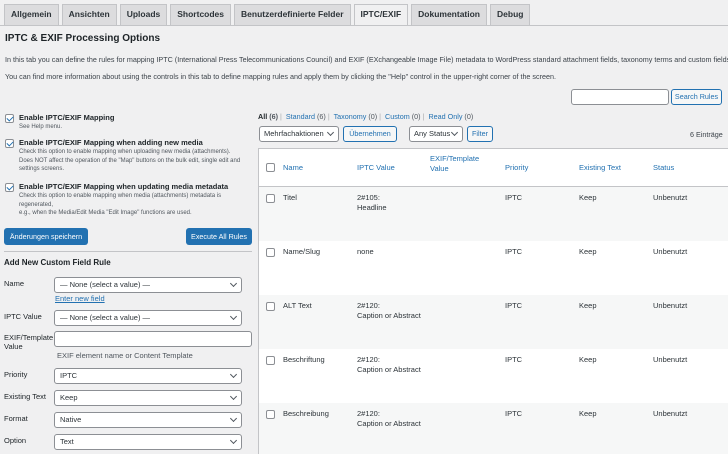 The height and width of the screenshot is (454, 728). I want to click on option-desc: See Help menu., so click(41, 127).